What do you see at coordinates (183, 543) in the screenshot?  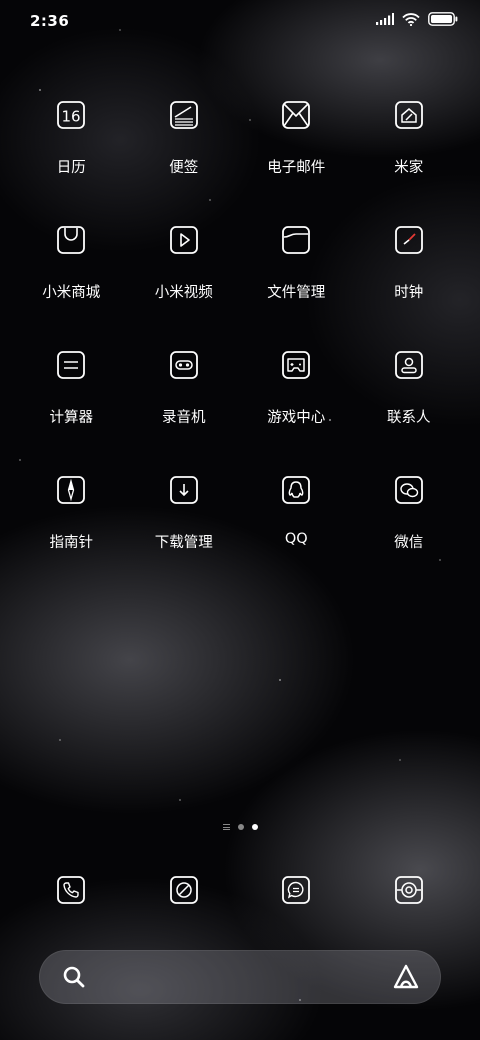 I see `app-label: 下载管理` at bounding box center [183, 543].